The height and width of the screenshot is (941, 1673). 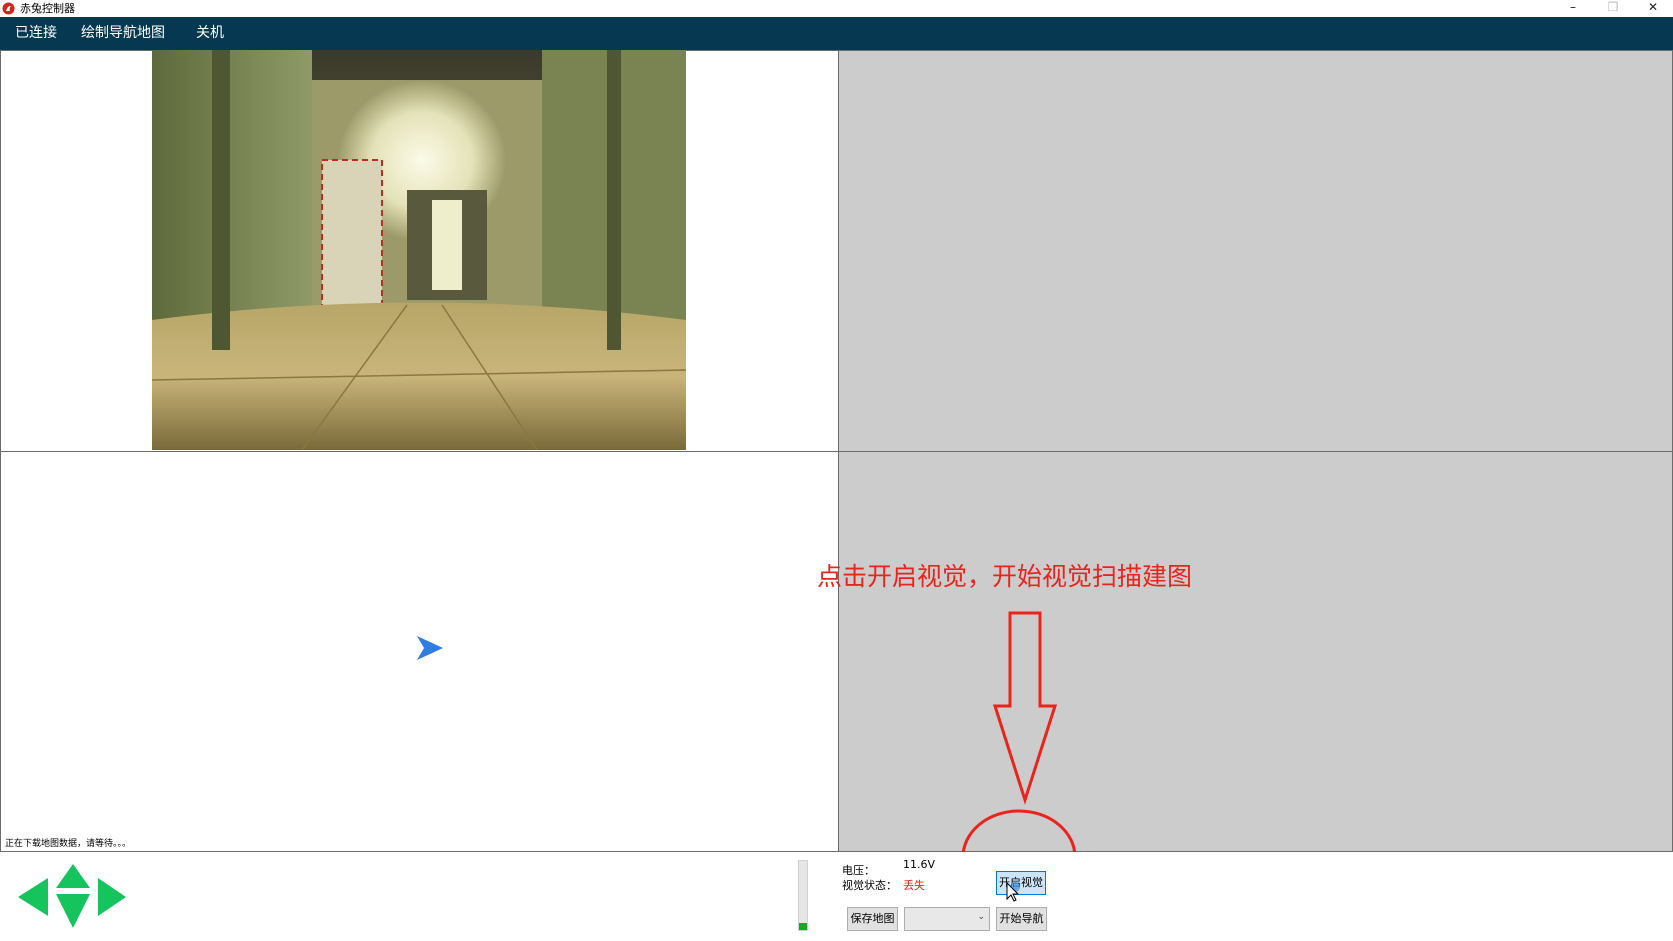 What do you see at coordinates (836, 896) in the screenshot?
I see `control-panel` at bounding box center [836, 896].